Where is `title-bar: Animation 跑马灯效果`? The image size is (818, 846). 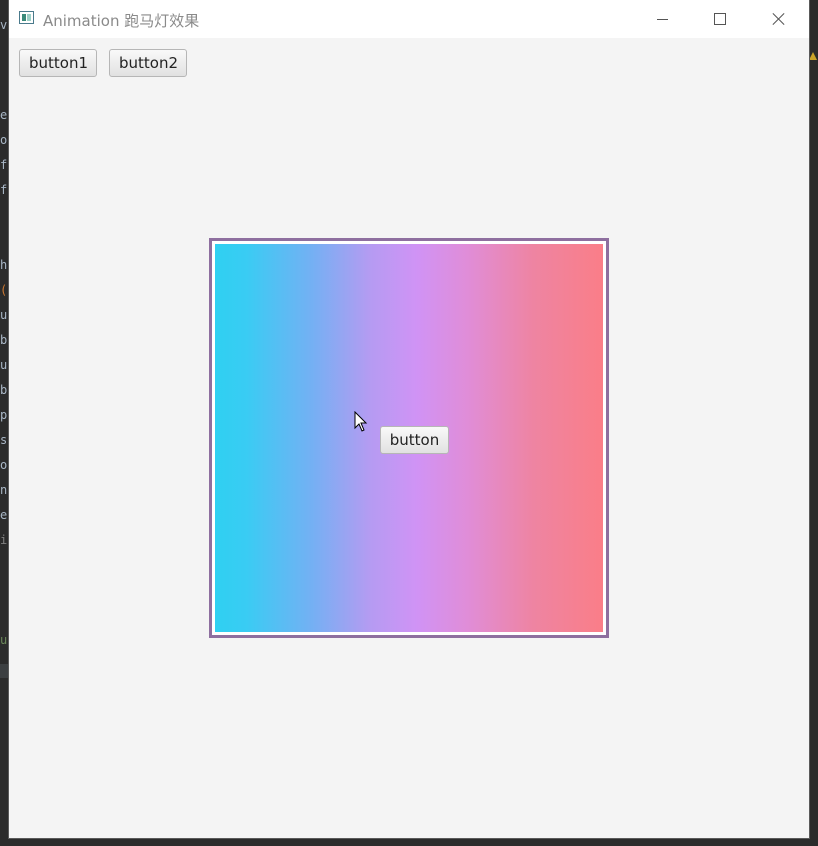
title-bar: Animation 跑马灯效果 is located at coordinates (409, 19).